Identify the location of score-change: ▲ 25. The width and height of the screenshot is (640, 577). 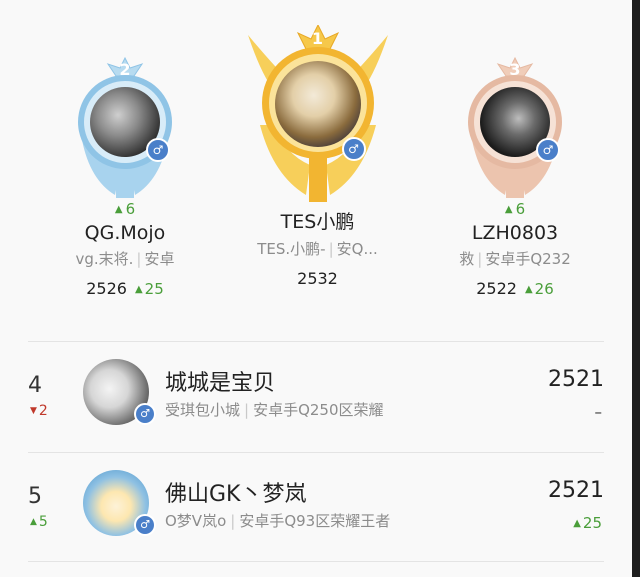
(587, 523).